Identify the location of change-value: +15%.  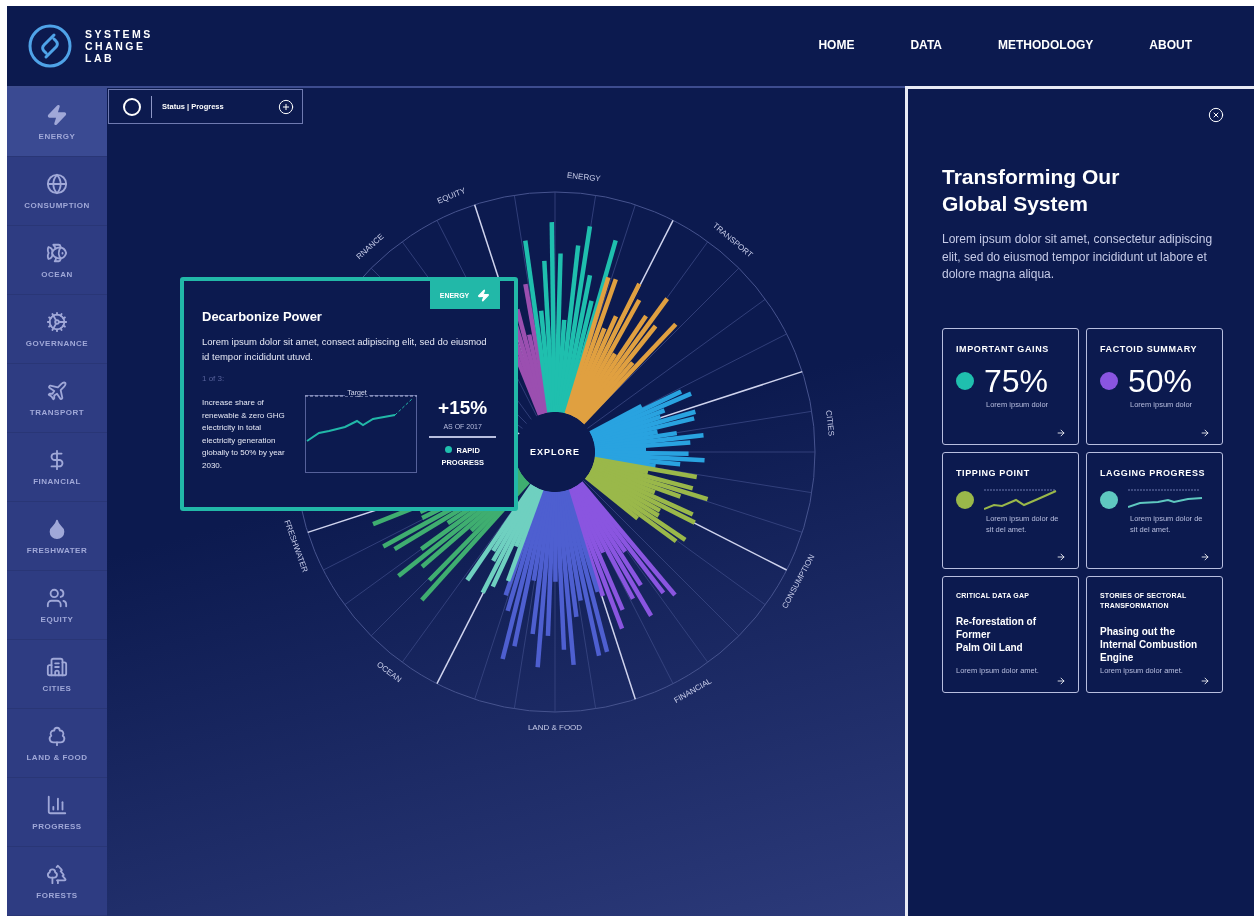
(463, 408).